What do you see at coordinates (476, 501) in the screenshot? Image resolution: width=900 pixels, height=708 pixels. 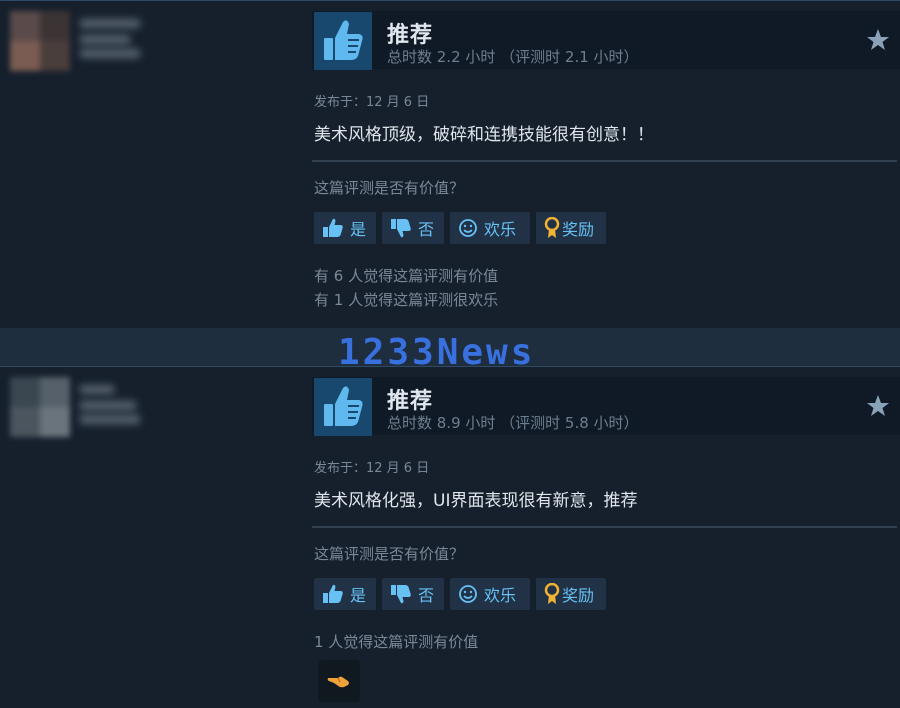 I see `review-text: 美术风格化强，UI界面表现很有新意，推荐` at bounding box center [476, 501].